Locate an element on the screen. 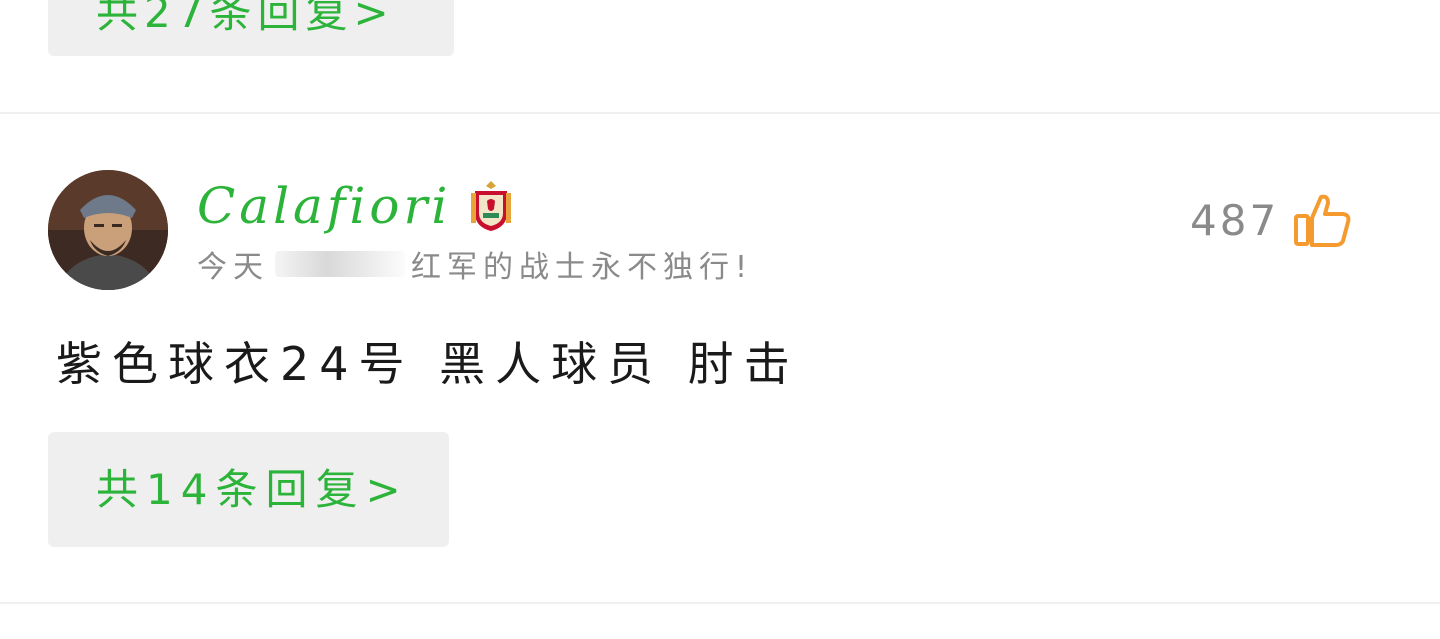 The height and width of the screenshot is (639, 1440). like-count: 487 is located at coordinates (1235, 220).